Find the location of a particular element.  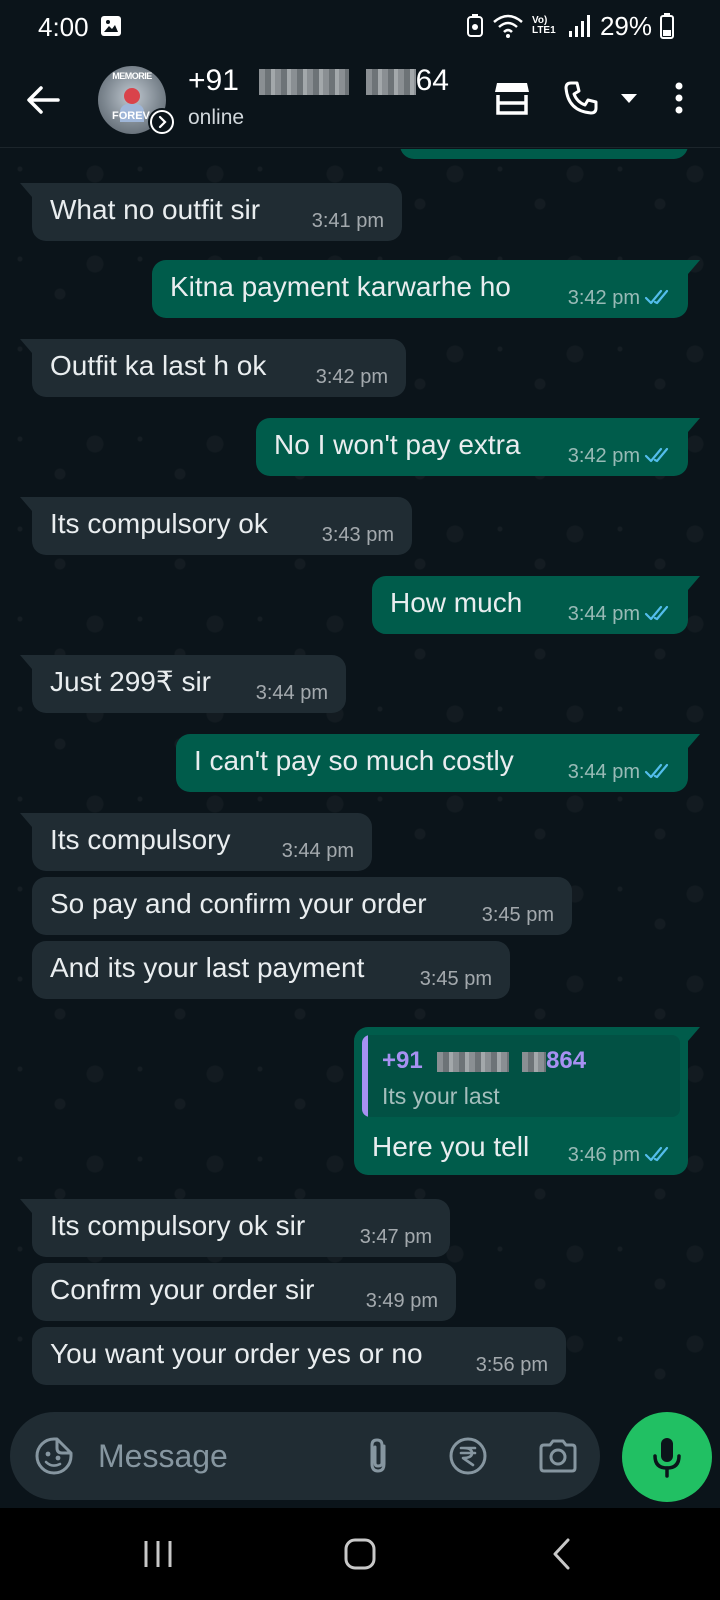

message-text: Outfit ka last h ok is located at coordinates (158, 365).